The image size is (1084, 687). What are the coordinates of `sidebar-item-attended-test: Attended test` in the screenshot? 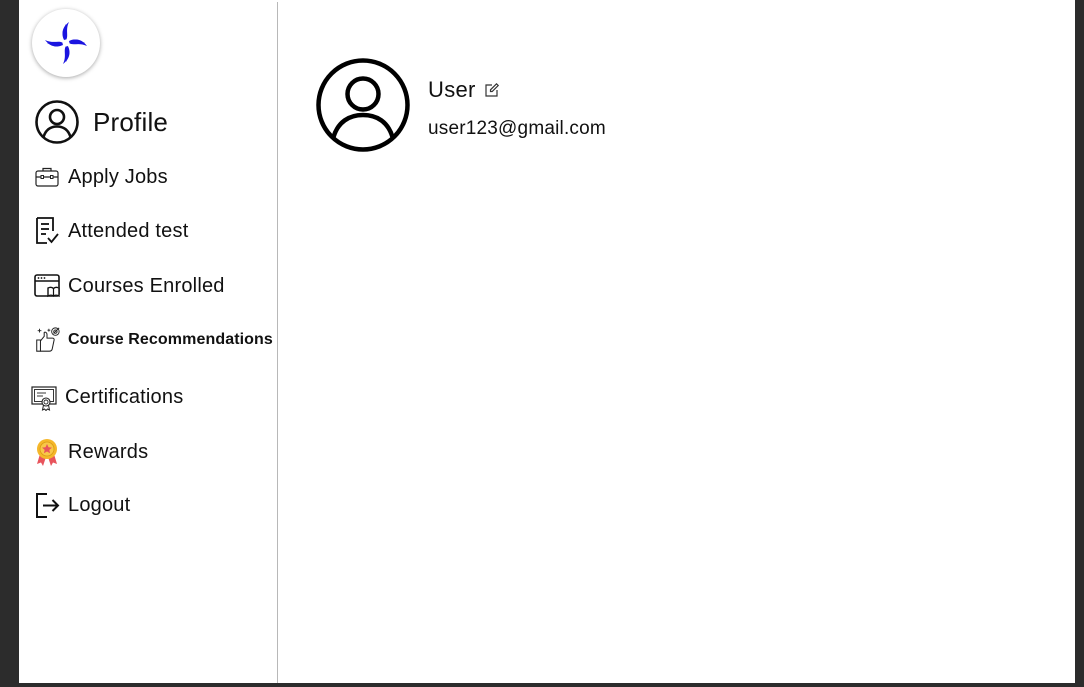 It's located at (110, 231).